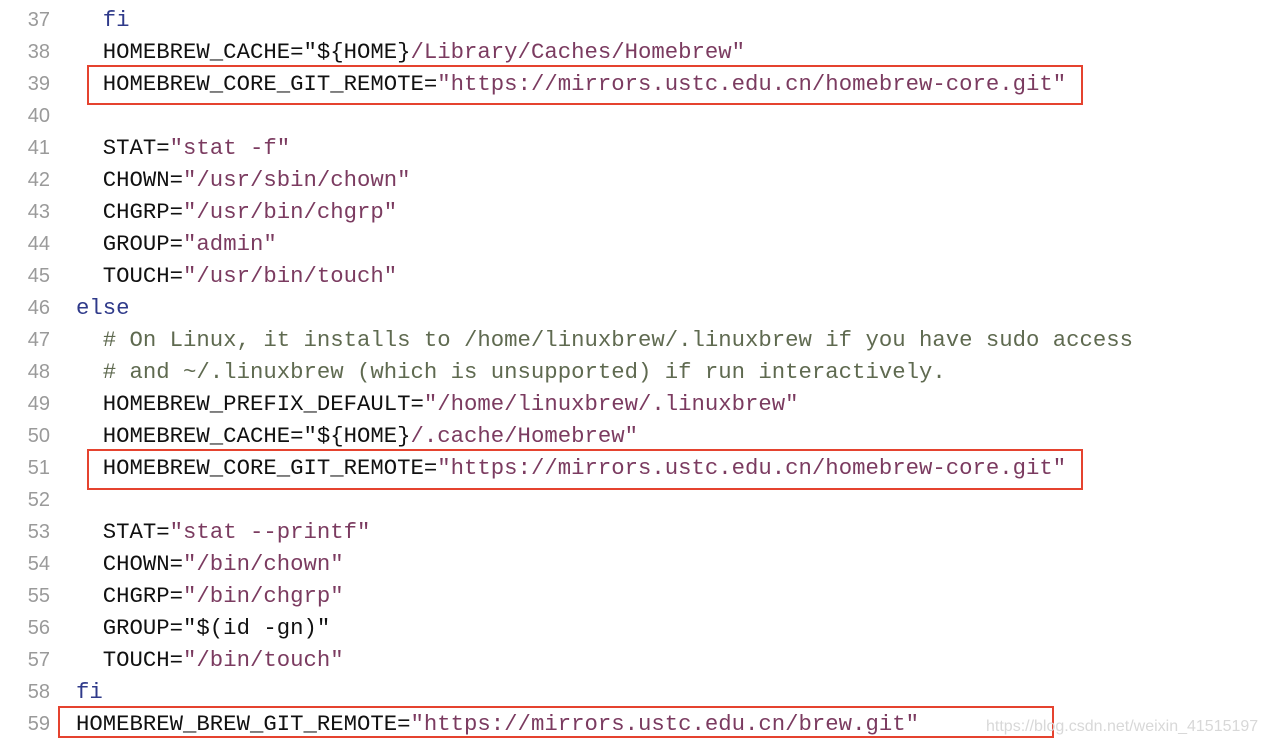 This screenshot has height=748, width=1268. Describe the element at coordinates (634, 212) in the screenshot. I see `code-line: 43 CHGRP="/usr/bin/chgrp"` at that location.